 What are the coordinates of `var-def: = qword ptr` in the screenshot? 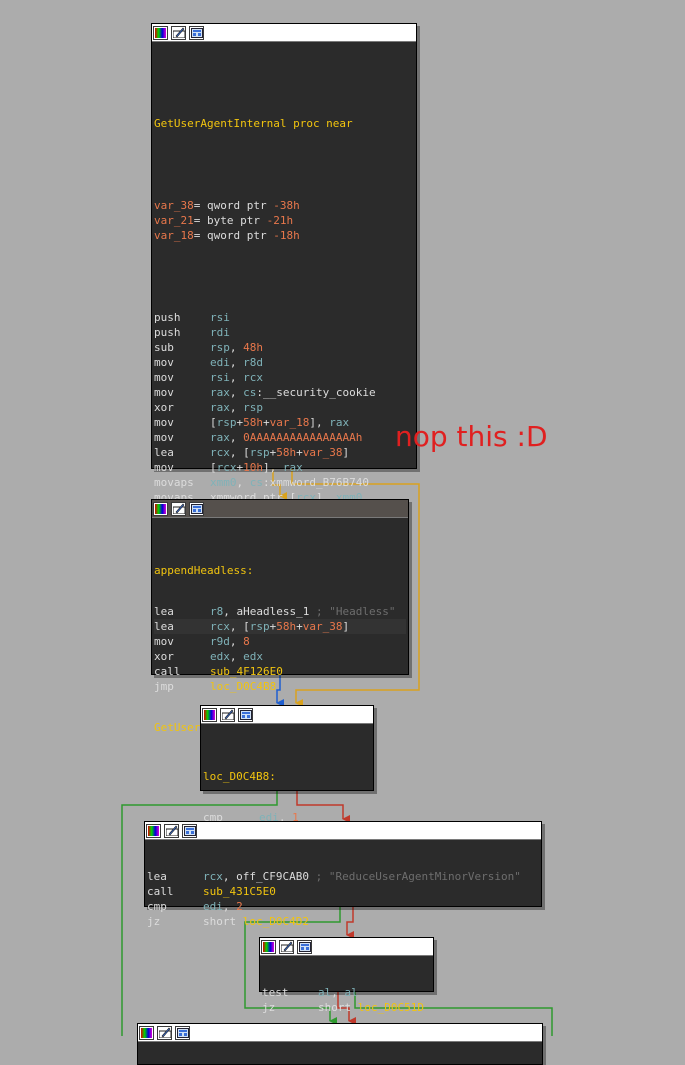 It's located at (233, 205).